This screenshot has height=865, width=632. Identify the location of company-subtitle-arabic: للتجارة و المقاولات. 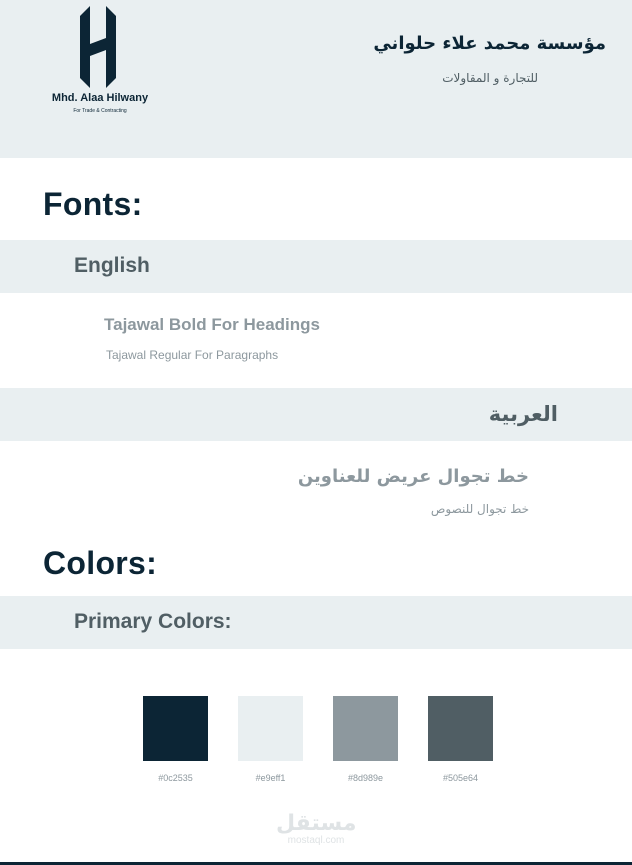
(490, 78).